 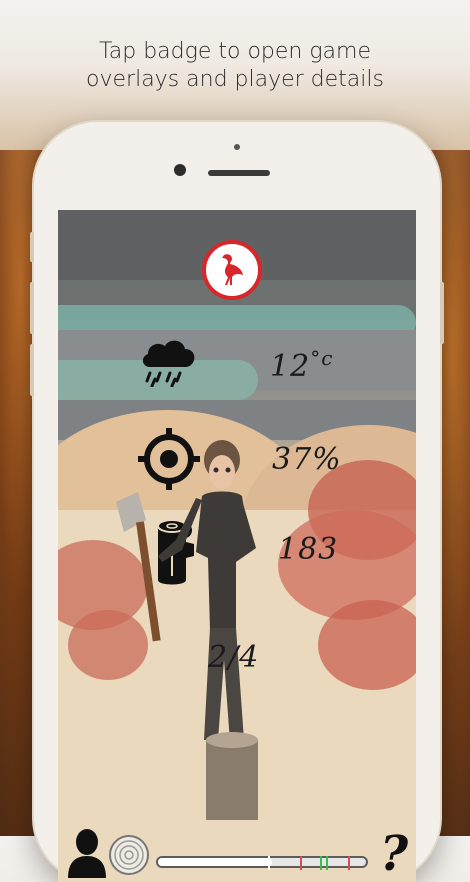 I want to click on headline-line-2: overlays and player details, so click(x=235, y=79).